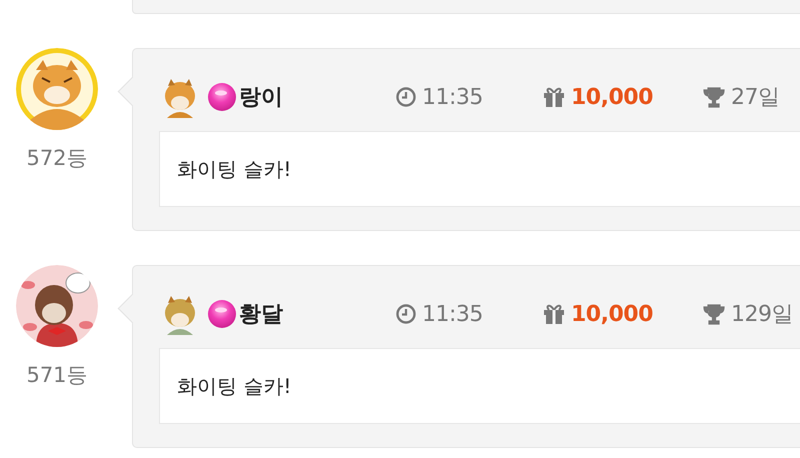 Image resolution: width=800 pixels, height=458 pixels. I want to click on user-name: 황달, so click(261, 315).